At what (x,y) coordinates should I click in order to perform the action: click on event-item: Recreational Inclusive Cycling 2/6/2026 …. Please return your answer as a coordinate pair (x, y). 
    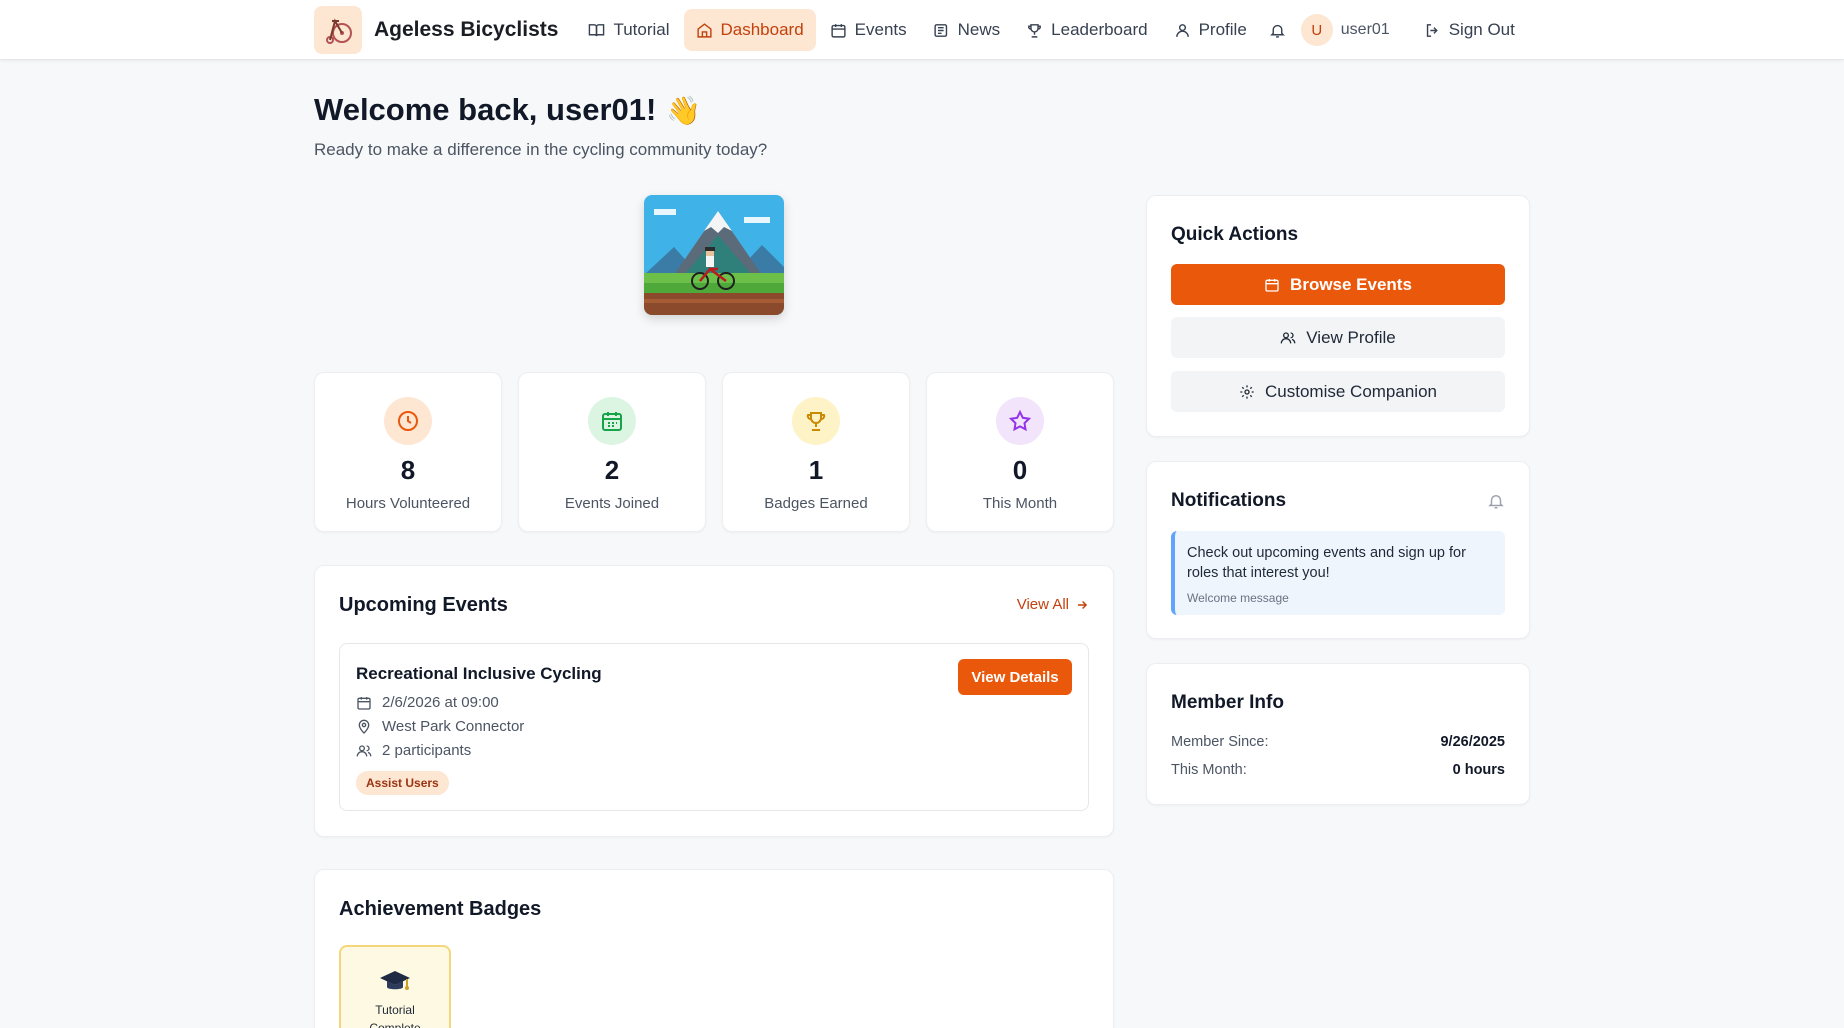
    Looking at the image, I should click on (714, 727).